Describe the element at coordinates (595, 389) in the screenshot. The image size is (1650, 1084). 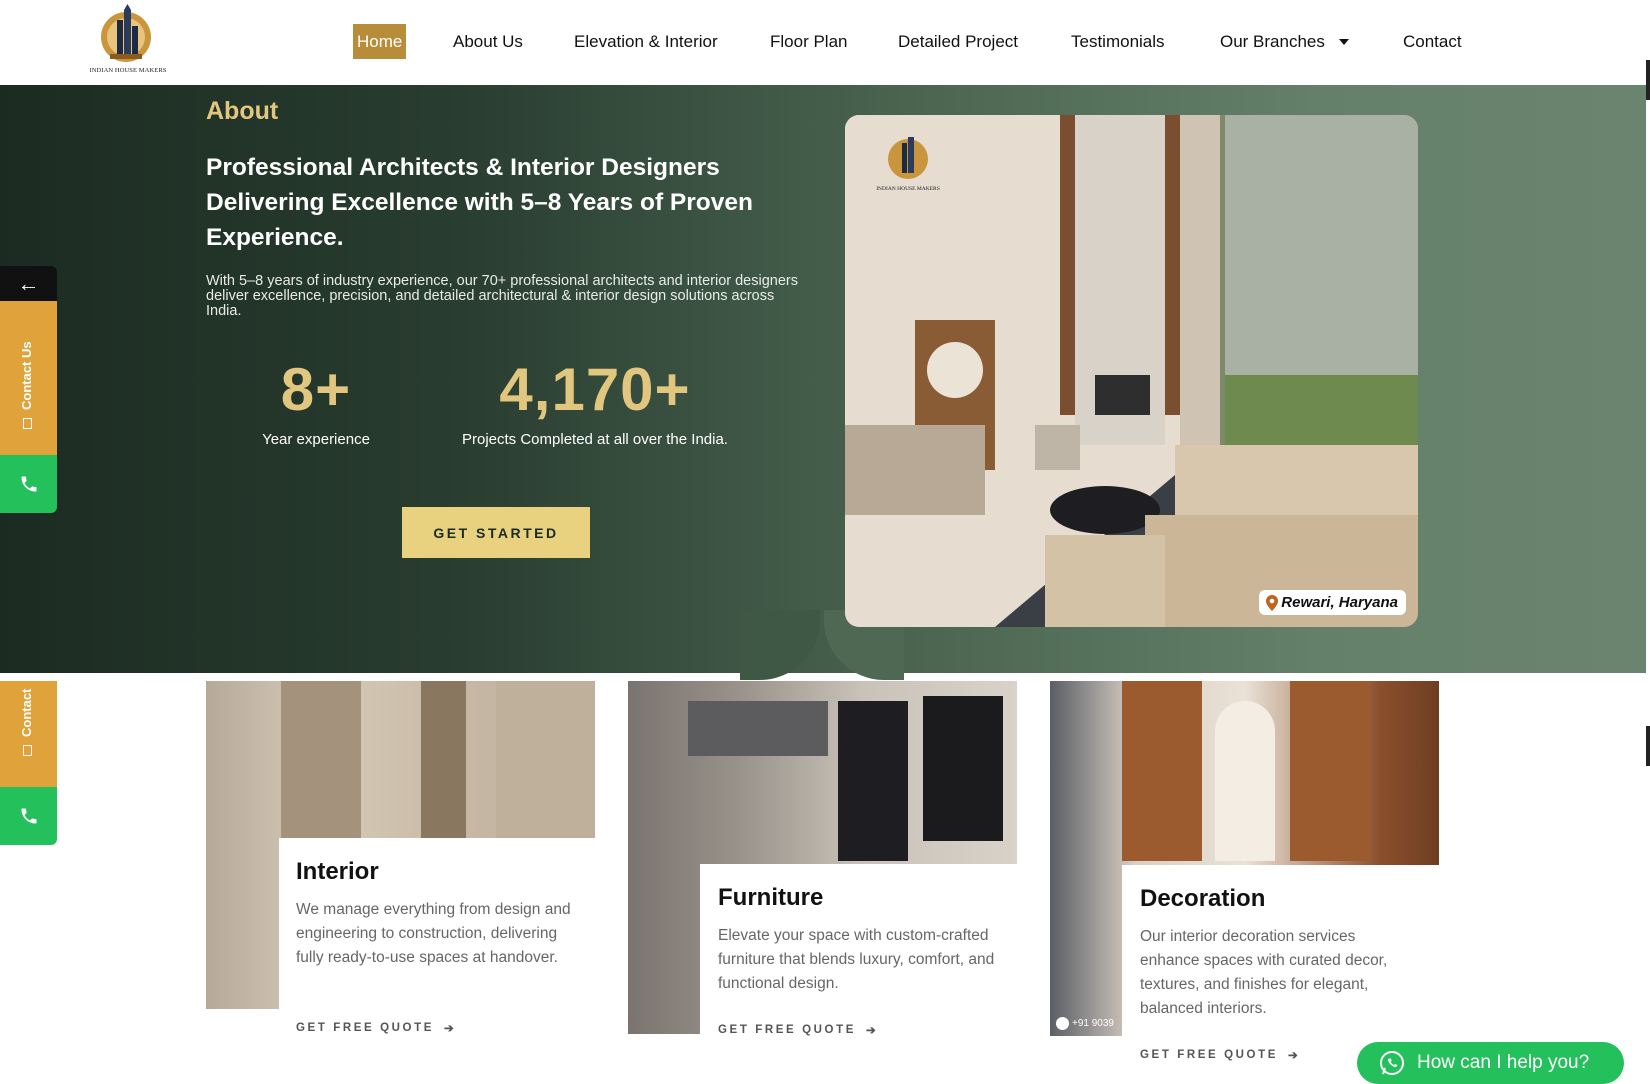
I see `stat-projects-value: 4,170+` at that location.